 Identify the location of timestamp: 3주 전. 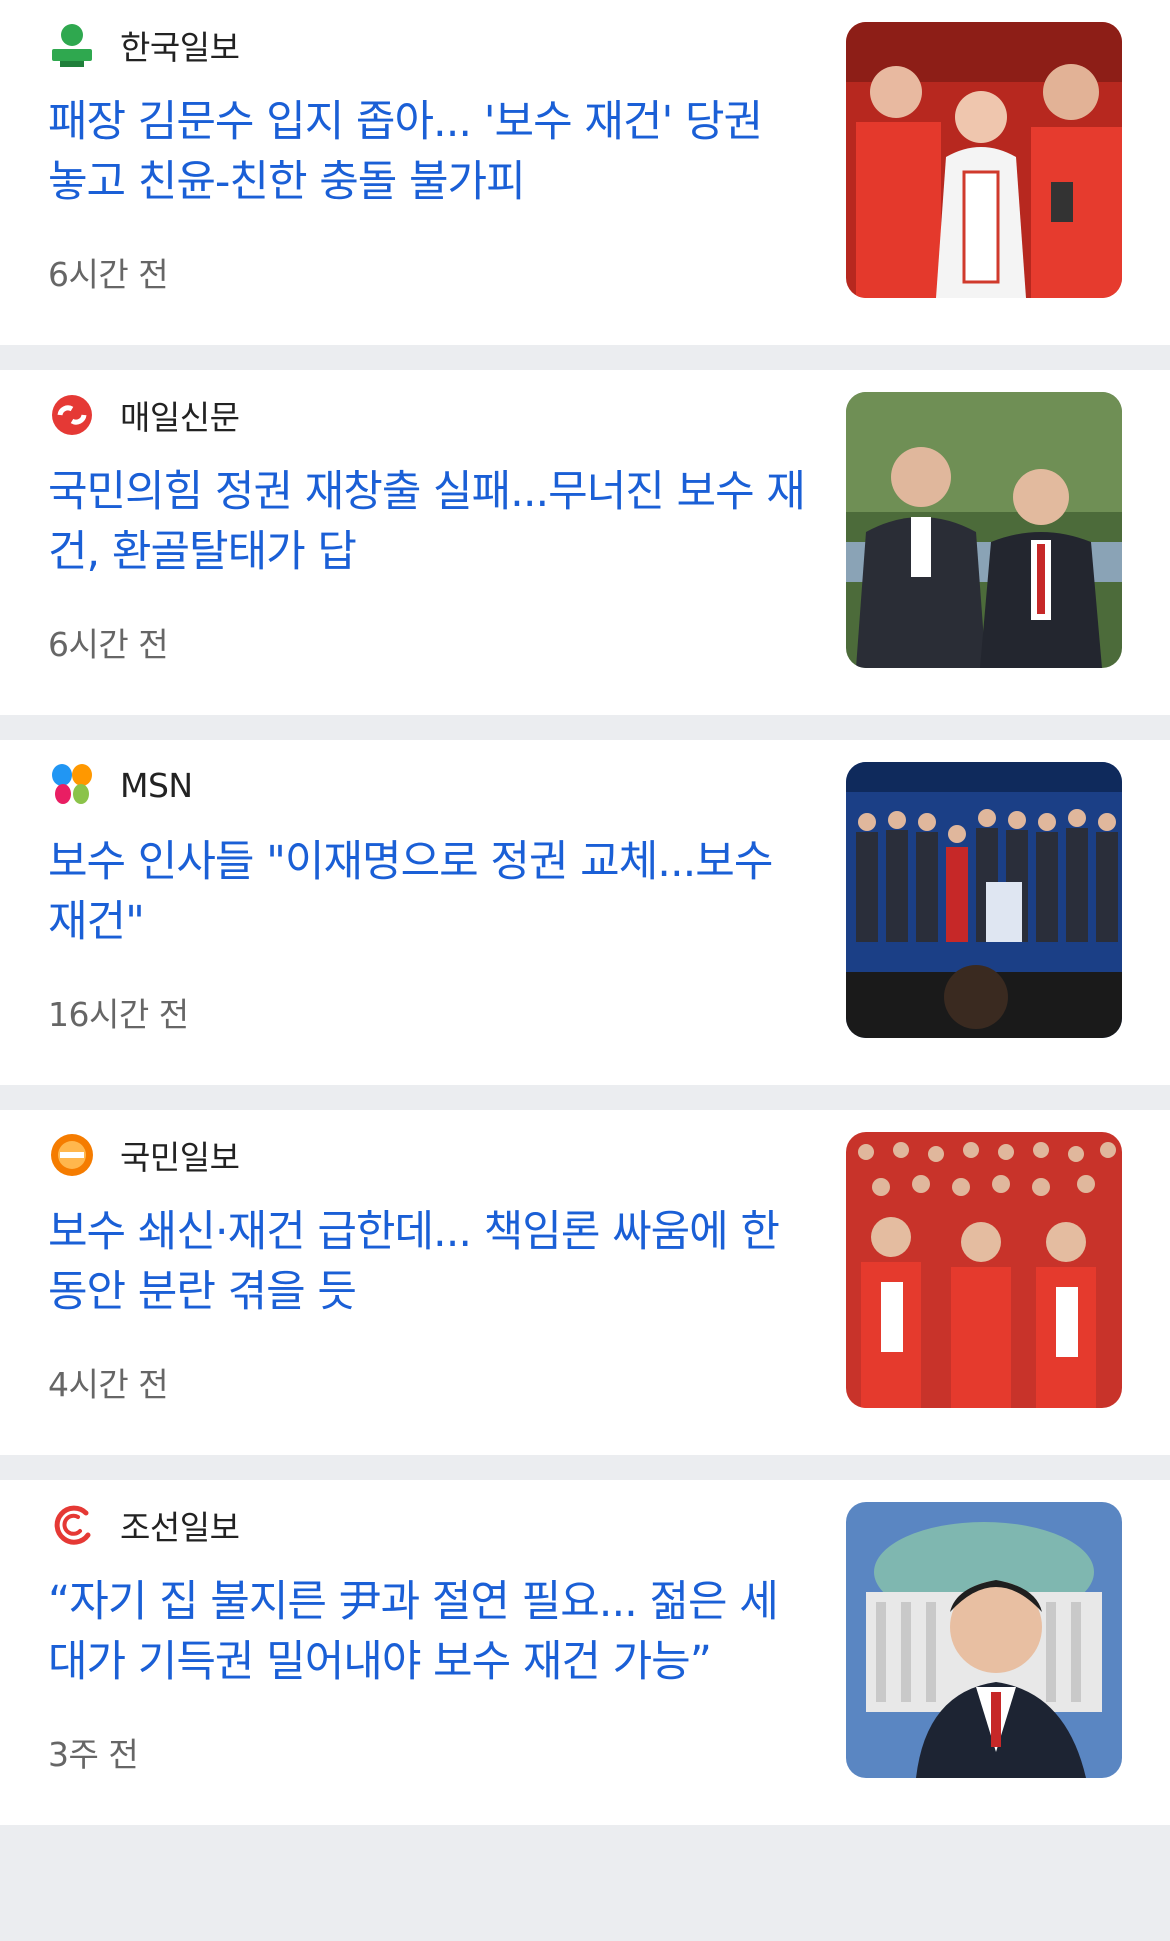
(93, 1754).